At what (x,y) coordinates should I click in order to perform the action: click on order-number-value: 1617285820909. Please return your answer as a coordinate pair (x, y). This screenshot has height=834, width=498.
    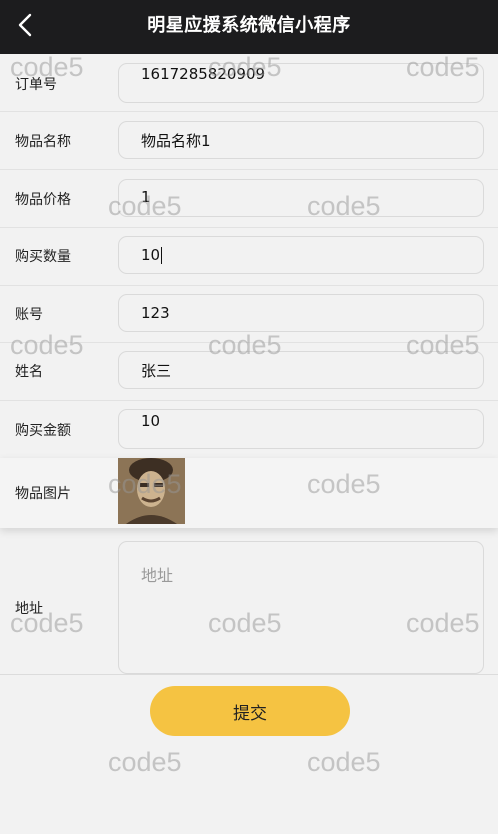
    Looking at the image, I should click on (203, 74).